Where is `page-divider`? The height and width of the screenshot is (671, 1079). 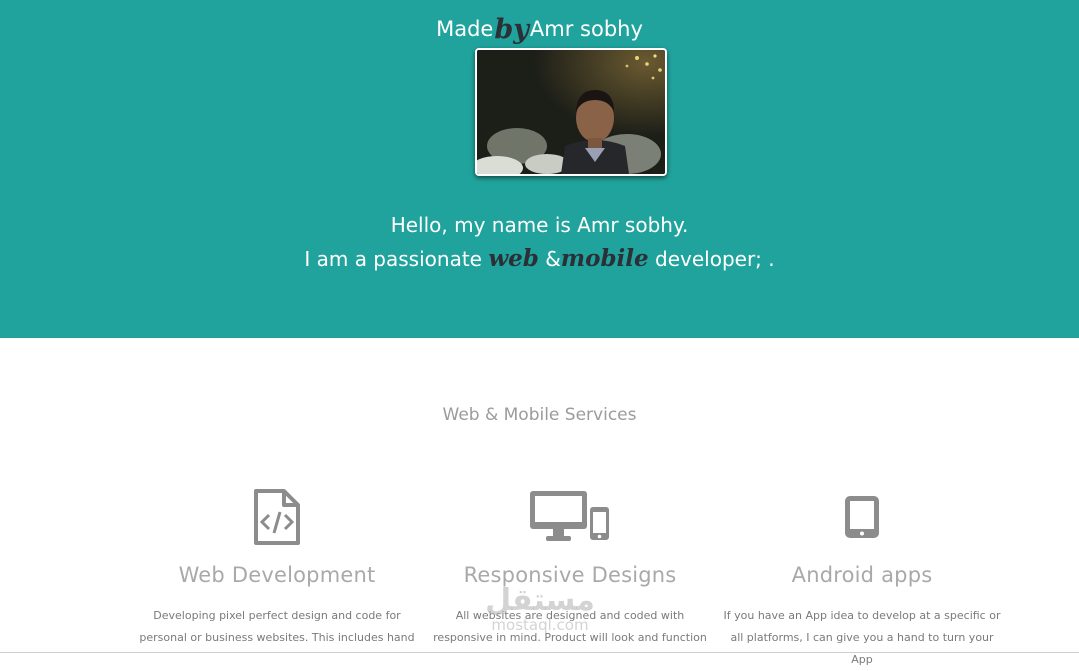 page-divider is located at coordinates (539, 652).